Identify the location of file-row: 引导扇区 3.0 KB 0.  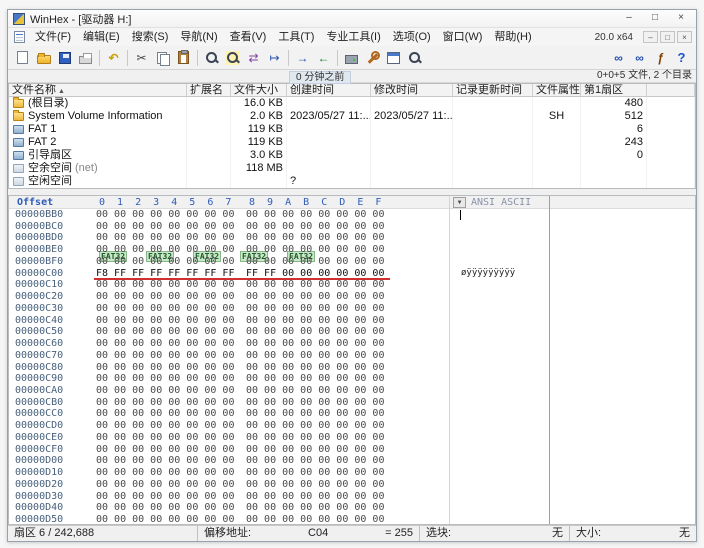
(352, 155).